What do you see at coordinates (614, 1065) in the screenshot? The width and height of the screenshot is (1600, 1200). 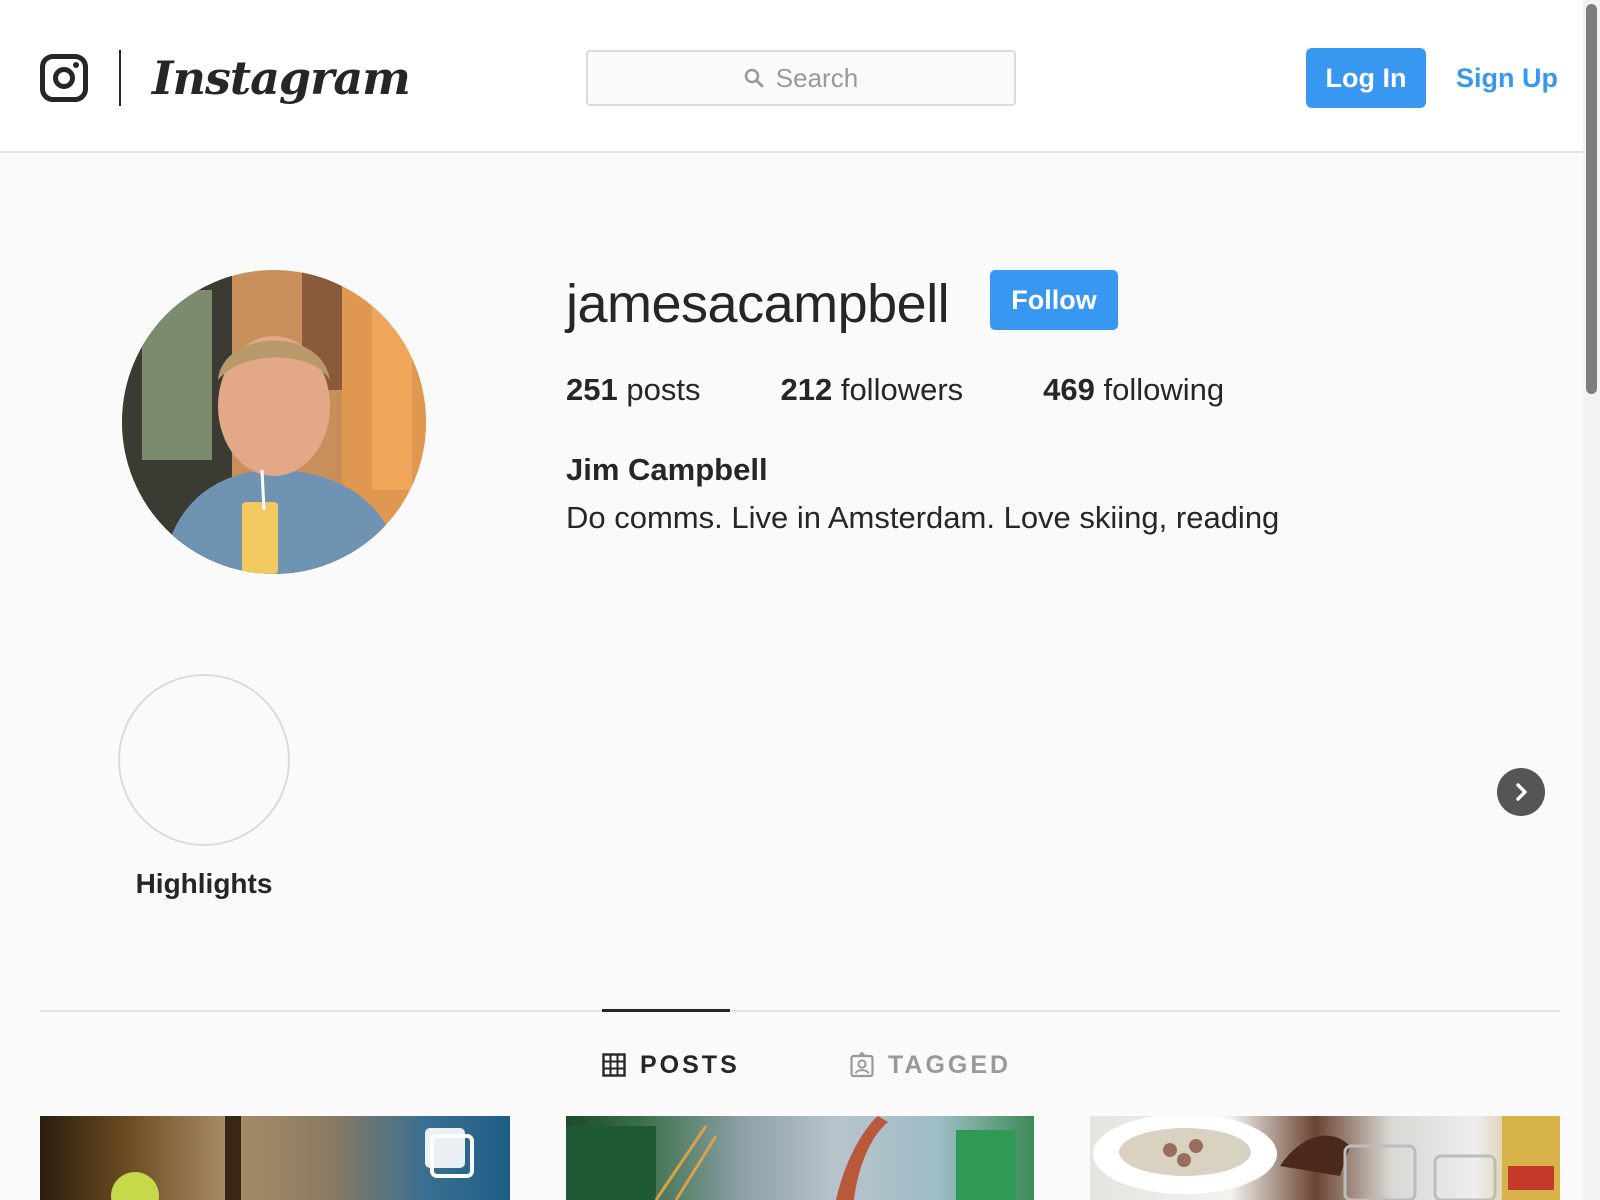 I see `grid-icon` at bounding box center [614, 1065].